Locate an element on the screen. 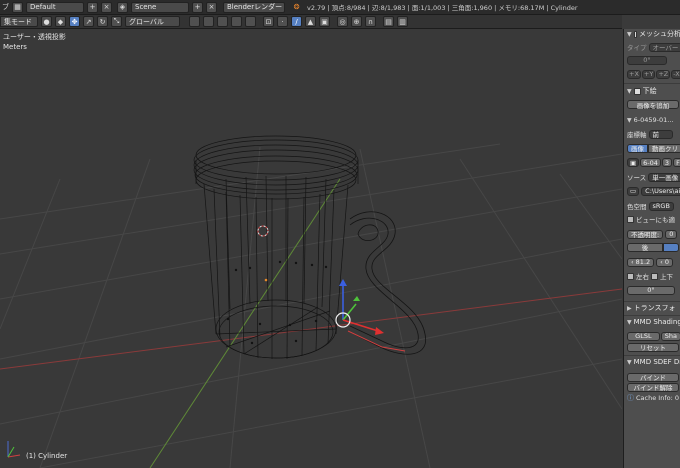 This screenshot has height=468, width=680. shadeless-button: Sha is located at coordinates (670, 336).